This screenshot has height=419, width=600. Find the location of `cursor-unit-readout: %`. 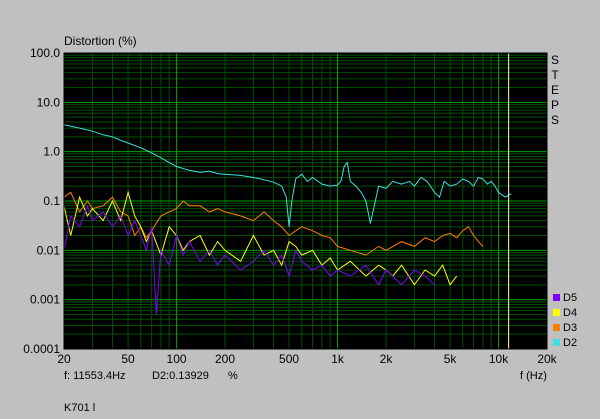

cursor-unit-readout: % is located at coordinates (233, 376).